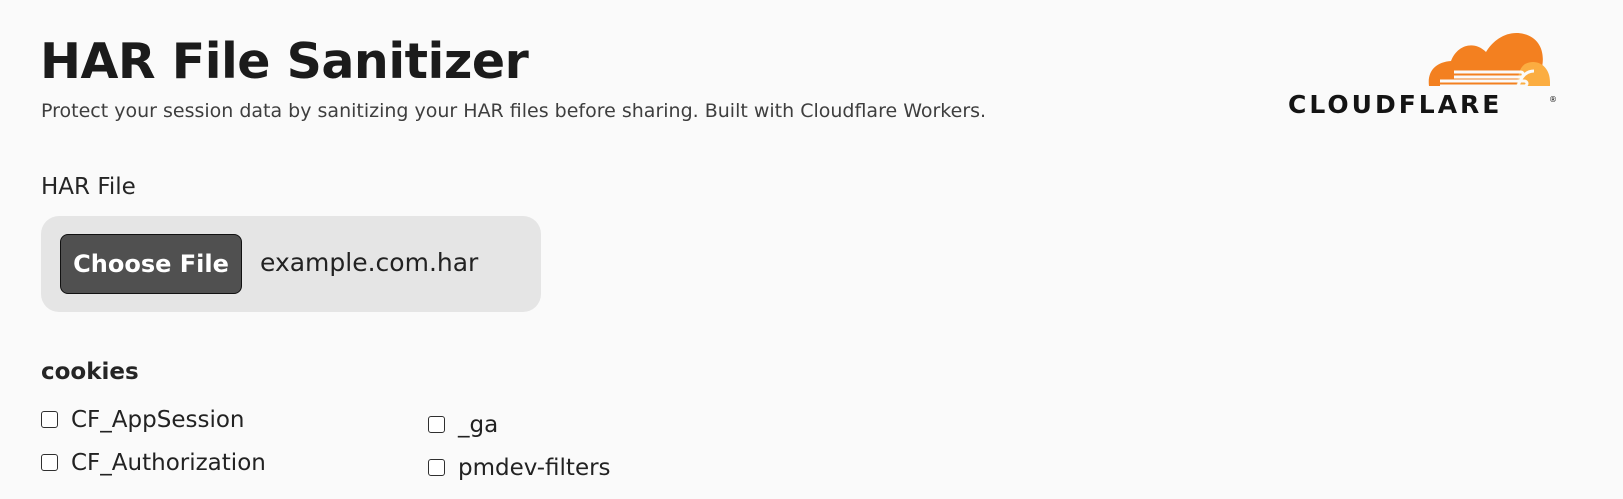 The width and height of the screenshot is (1623, 499). I want to click on cf-authorization-label: CF_Authorization, so click(168, 463).